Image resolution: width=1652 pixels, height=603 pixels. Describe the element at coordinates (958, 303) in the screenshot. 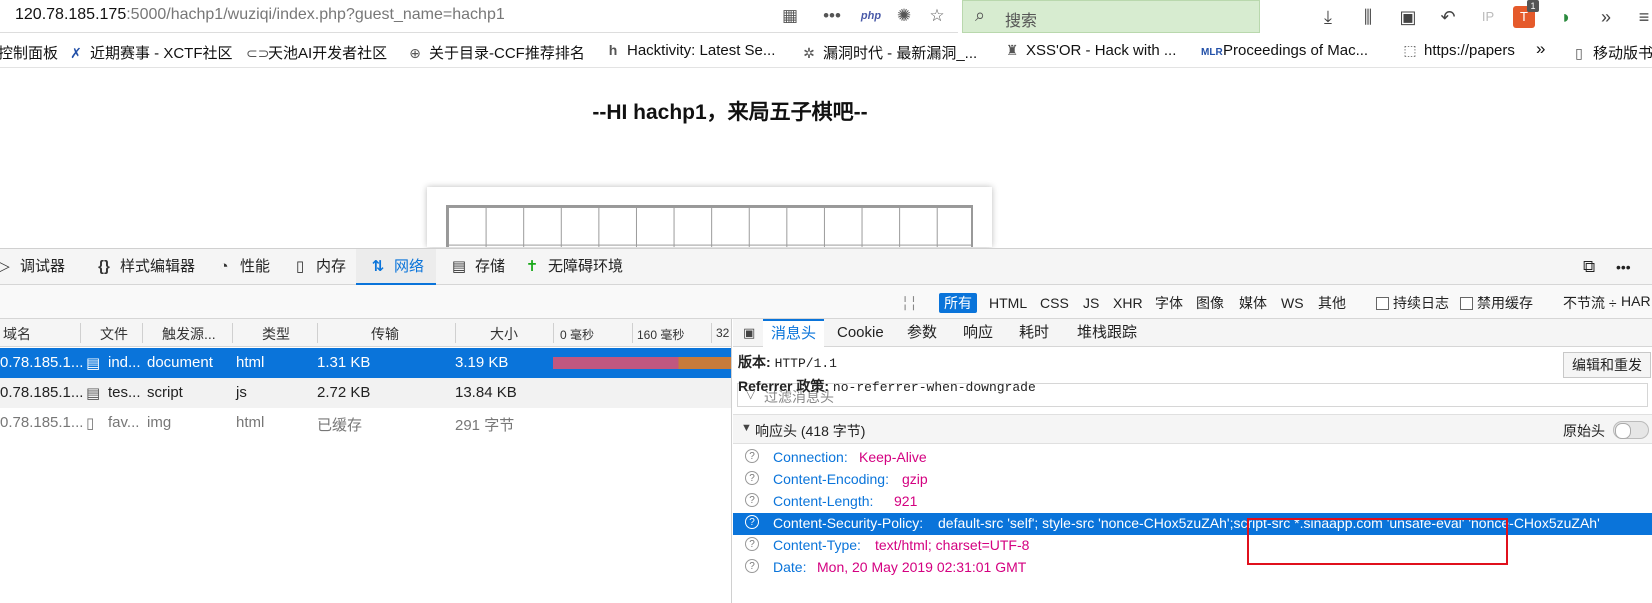

I see `filter-all: 所有` at that location.